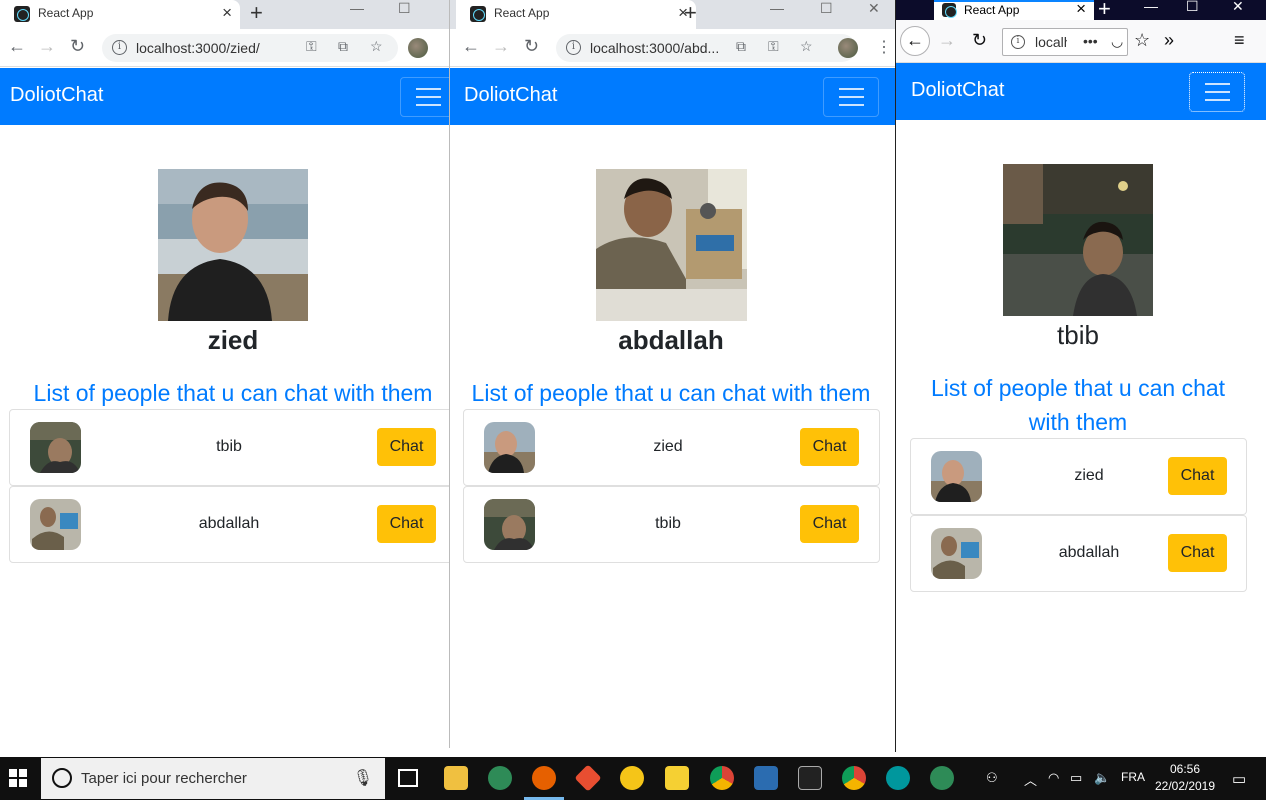 Image resolution: width=1266 pixels, height=800 pixels. What do you see at coordinates (949, 10) in the screenshot?
I see `react-favicon-icon` at bounding box center [949, 10].